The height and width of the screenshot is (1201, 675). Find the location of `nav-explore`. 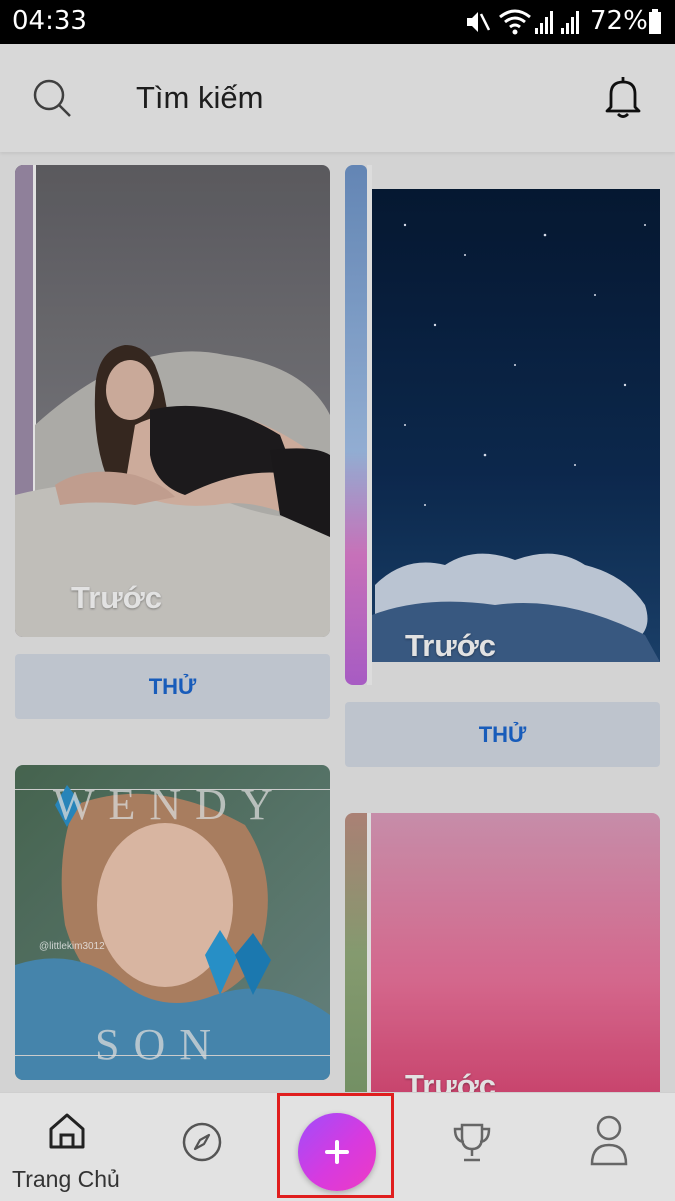

nav-explore is located at coordinates (205, 1147).